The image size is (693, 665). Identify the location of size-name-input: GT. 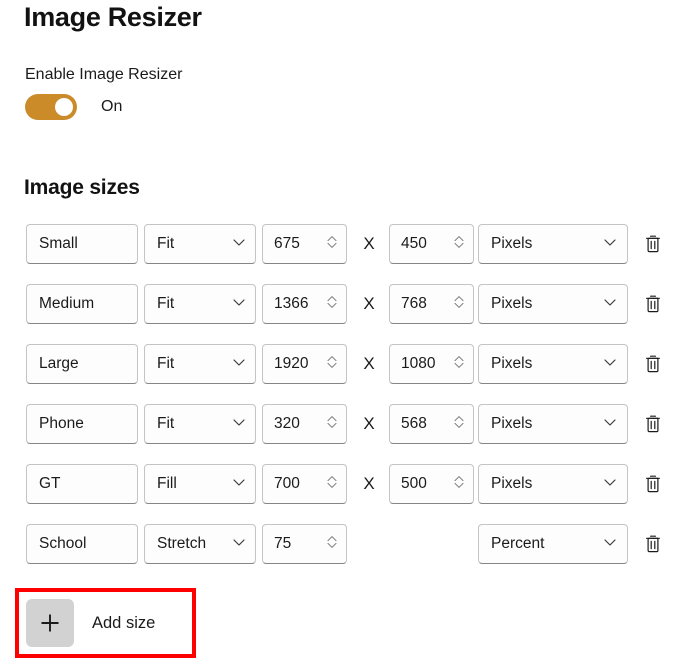
(82, 484).